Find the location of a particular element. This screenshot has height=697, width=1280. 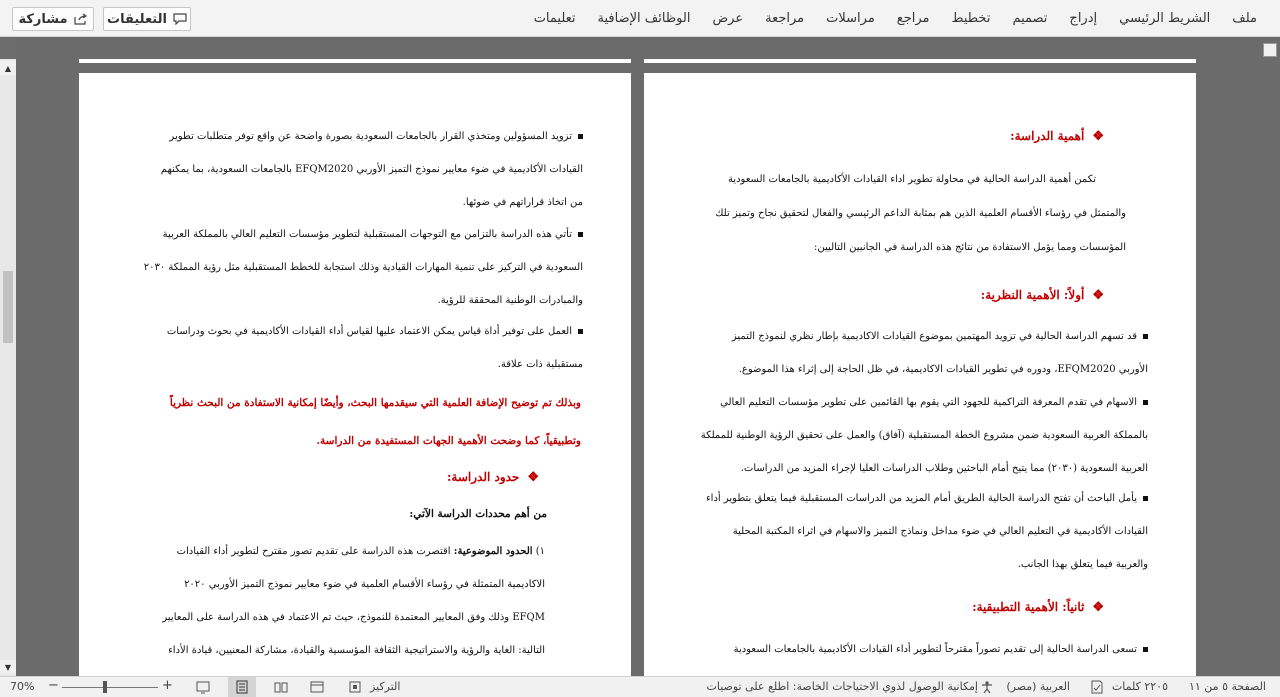

comments-button: التعليقات is located at coordinates (147, 19).